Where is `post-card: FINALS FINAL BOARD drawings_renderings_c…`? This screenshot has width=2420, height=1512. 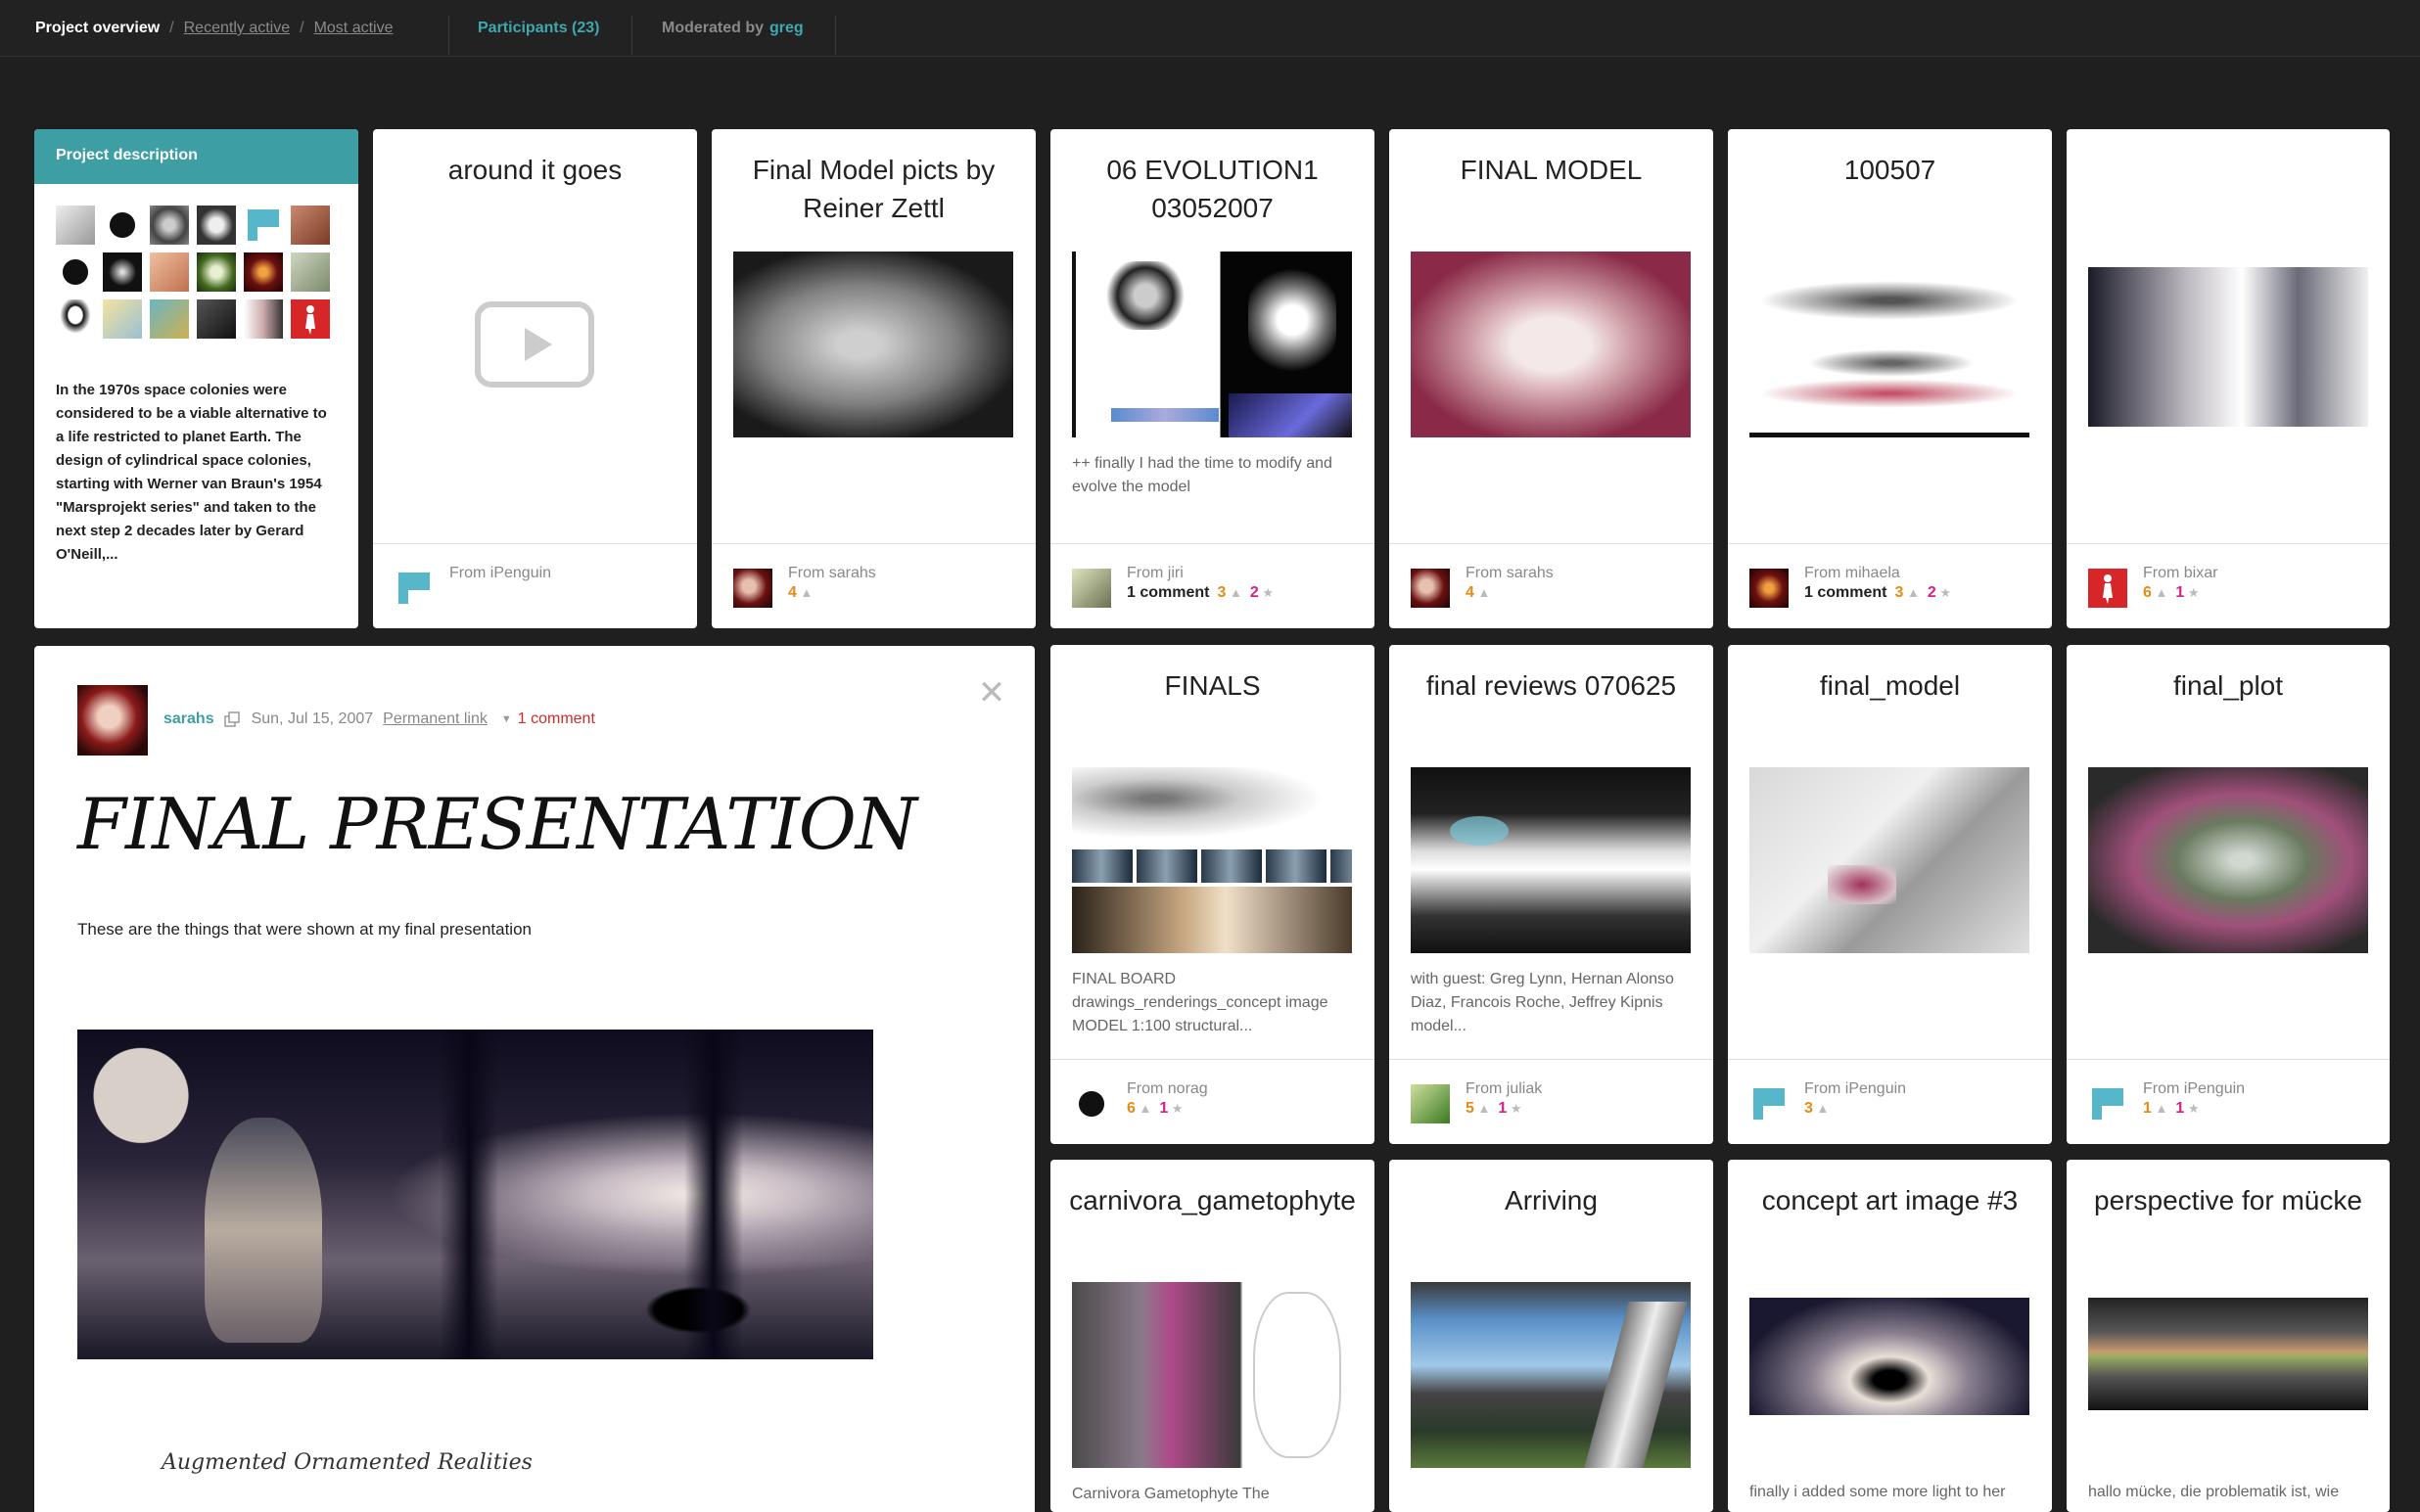
post-card: FINALS FINAL BOARD drawings_renderings_c… is located at coordinates (1212, 894).